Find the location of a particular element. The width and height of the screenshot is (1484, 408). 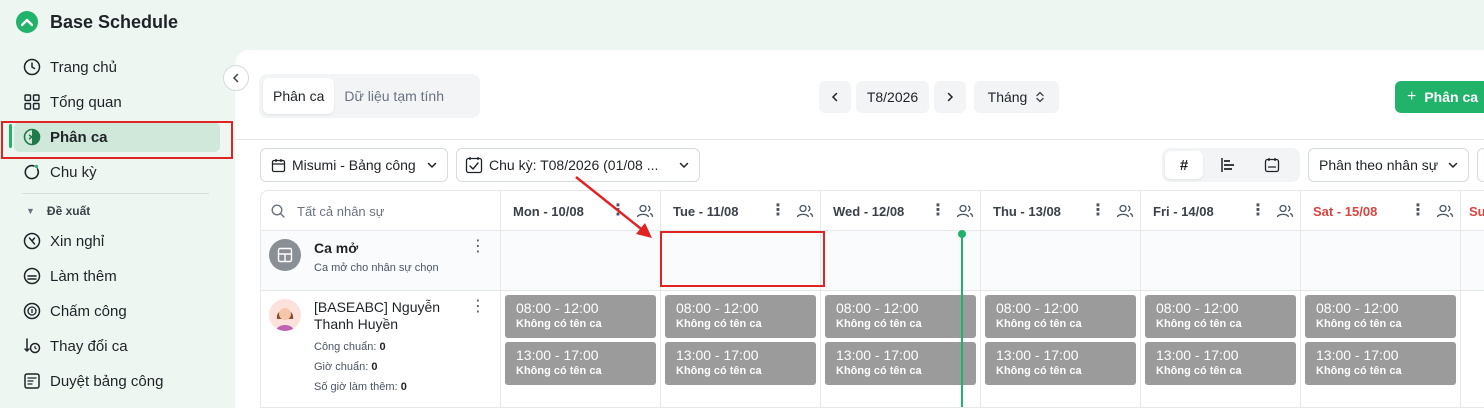

tab-group: Phân ca Dữ liệu tạm tính is located at coordinates (369, 96).